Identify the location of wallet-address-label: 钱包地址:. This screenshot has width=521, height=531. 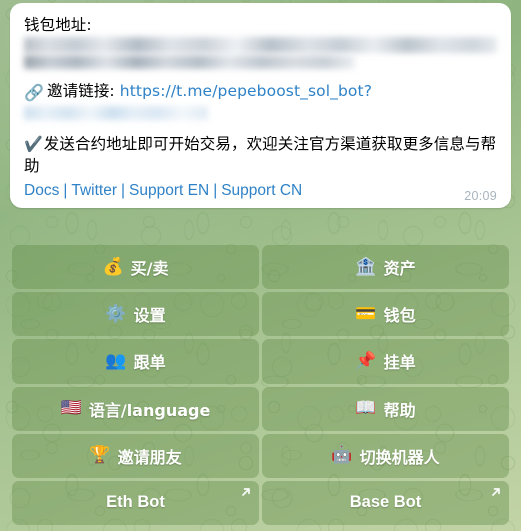
(58, 25).